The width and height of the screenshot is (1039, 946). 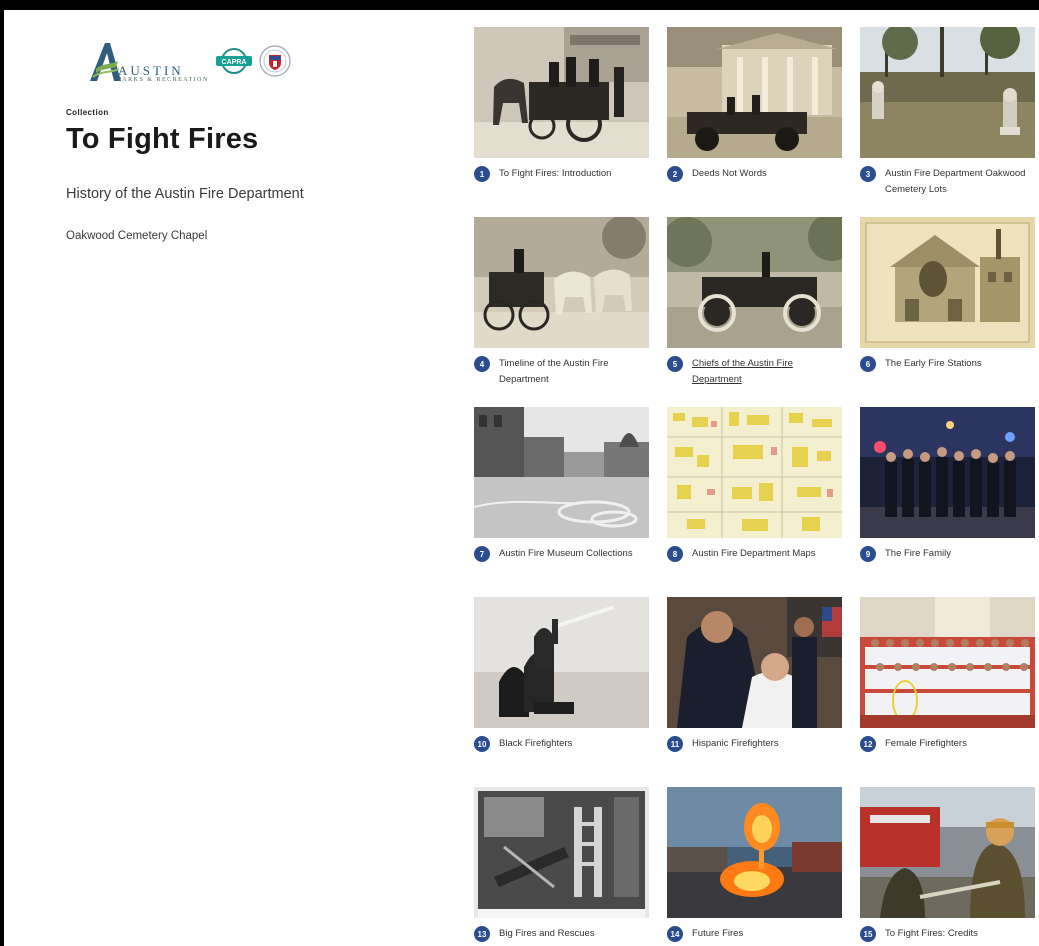 I want to click on story-card: 4 Timeline of the Austin Fire Department, so click(x=561, y=312).